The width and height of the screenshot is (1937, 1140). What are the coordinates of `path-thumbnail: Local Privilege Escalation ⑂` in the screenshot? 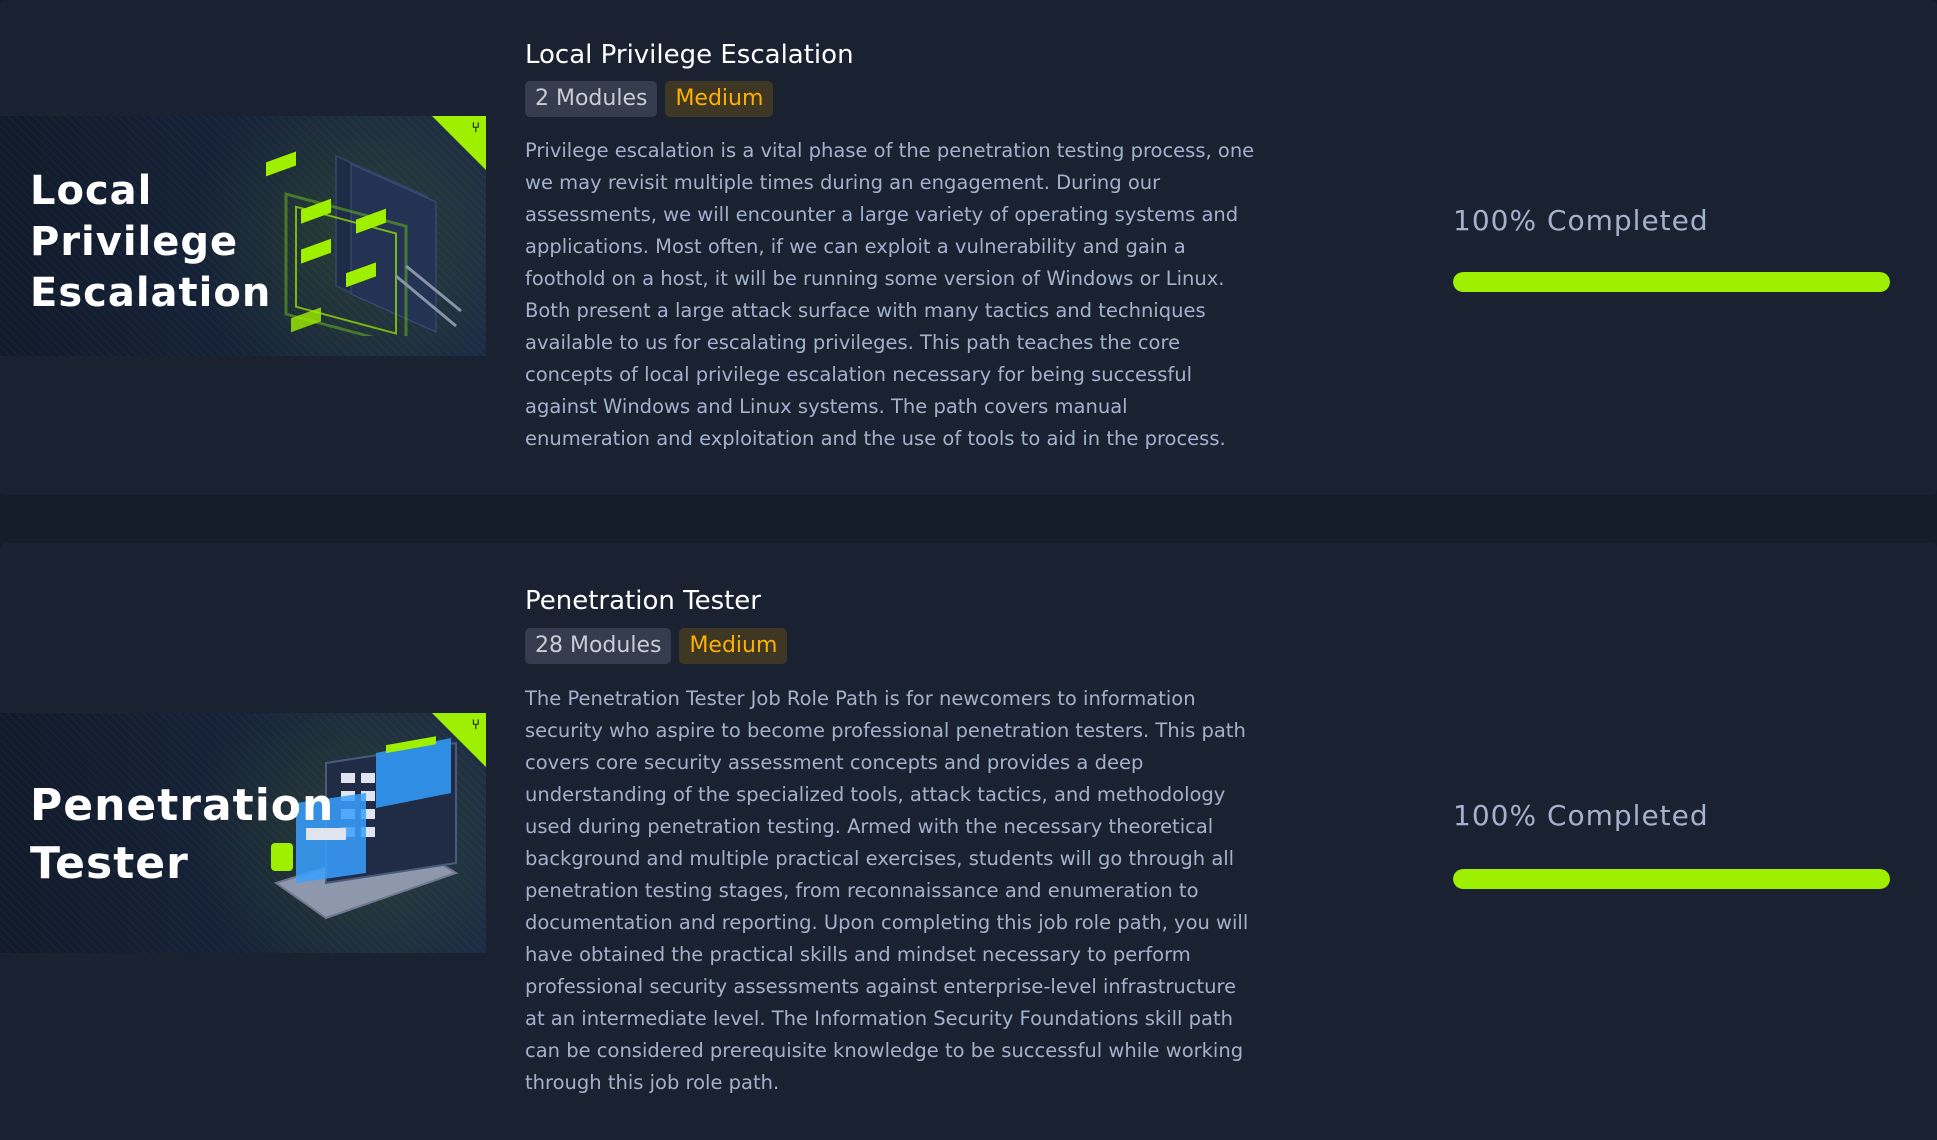 It's located at (243, 236).